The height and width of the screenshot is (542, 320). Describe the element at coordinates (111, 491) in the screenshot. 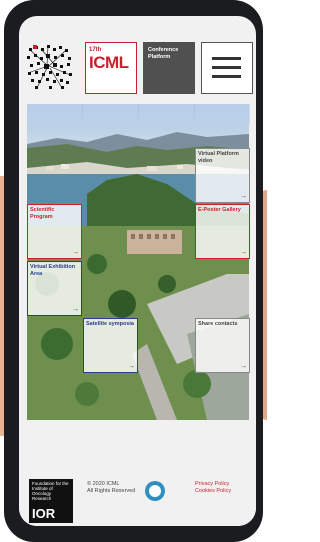

I see `rights-text: All Rights Reserved` at that location.